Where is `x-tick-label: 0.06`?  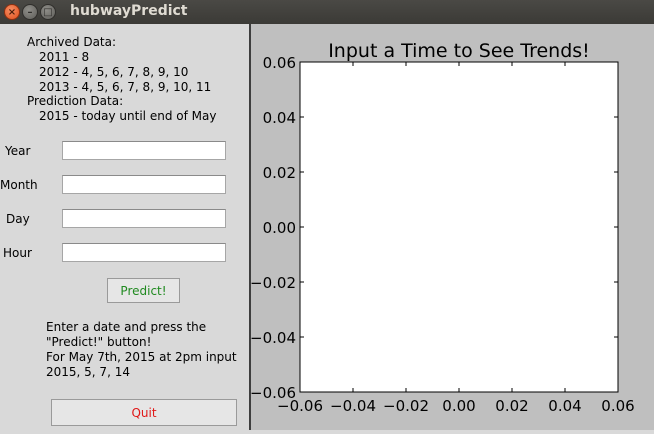 x-tick-label: 0.06 is located at coordinates (617, 406).